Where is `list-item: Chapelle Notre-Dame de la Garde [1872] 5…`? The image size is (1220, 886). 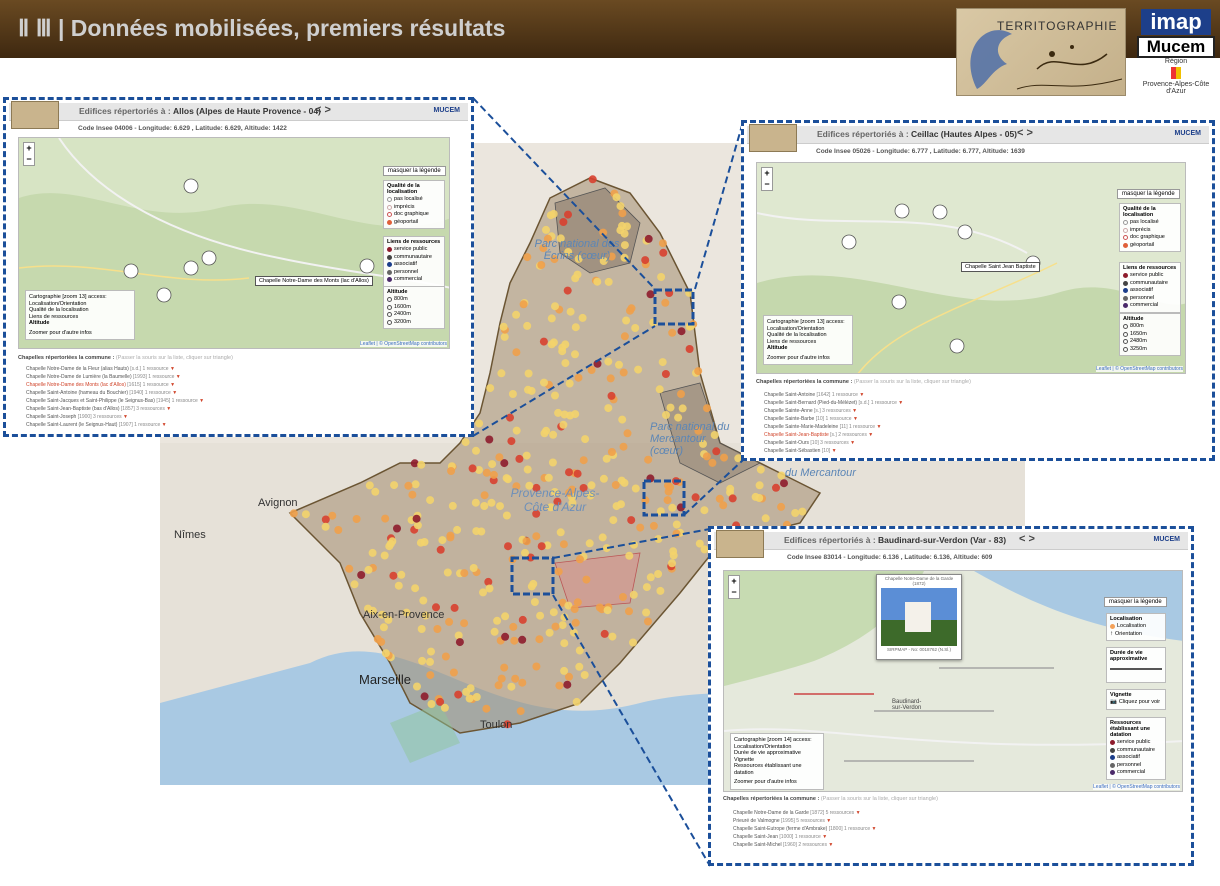 list-item: Chapelle Notre-Dame de la Garde [1872] 5… is located at coordinates (805, 813).